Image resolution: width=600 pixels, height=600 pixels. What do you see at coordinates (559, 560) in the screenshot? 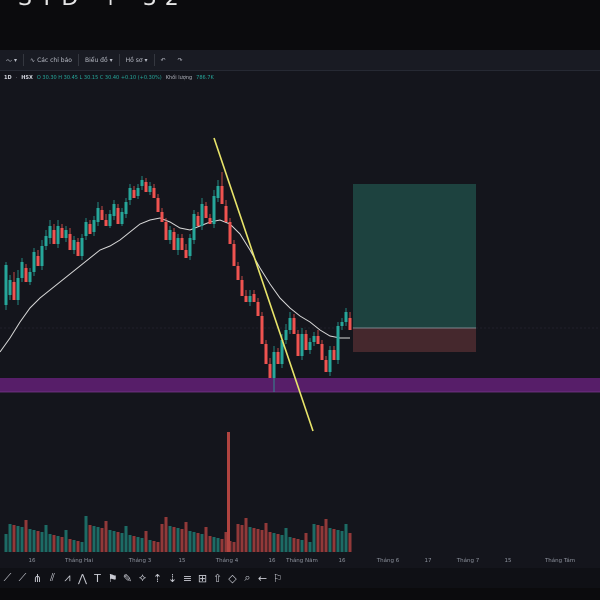
I see `x-axis-tick-label: Tháng Tám` at bounding box center [559, 560].